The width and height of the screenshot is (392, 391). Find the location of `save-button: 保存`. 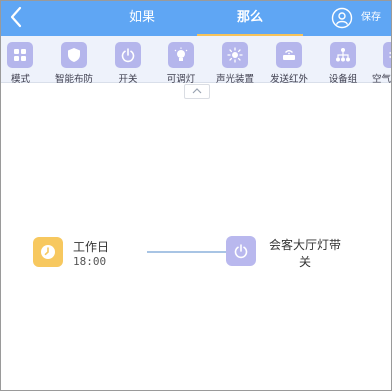

save-button: 保存 is located at coordinates (371, 18).